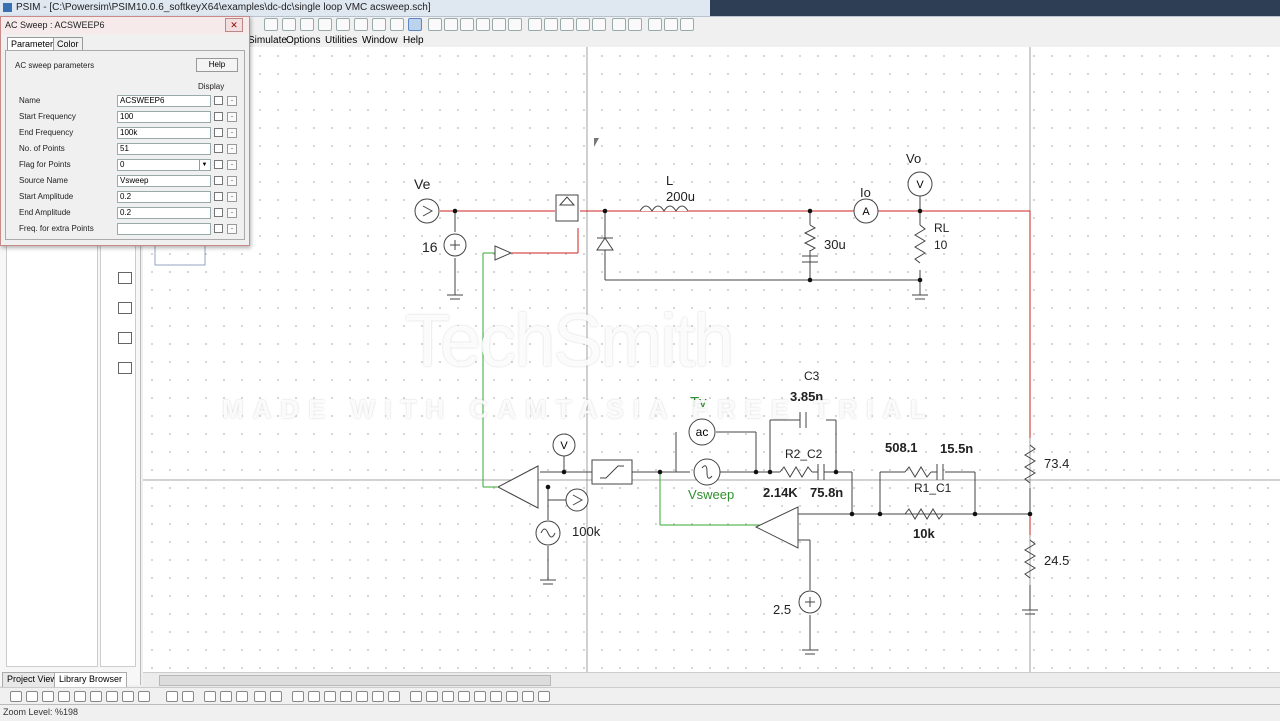  What do you see at coordinates (605, 244) in the screenshot?
I see `diode-icon` at bounding box center [605, 244].